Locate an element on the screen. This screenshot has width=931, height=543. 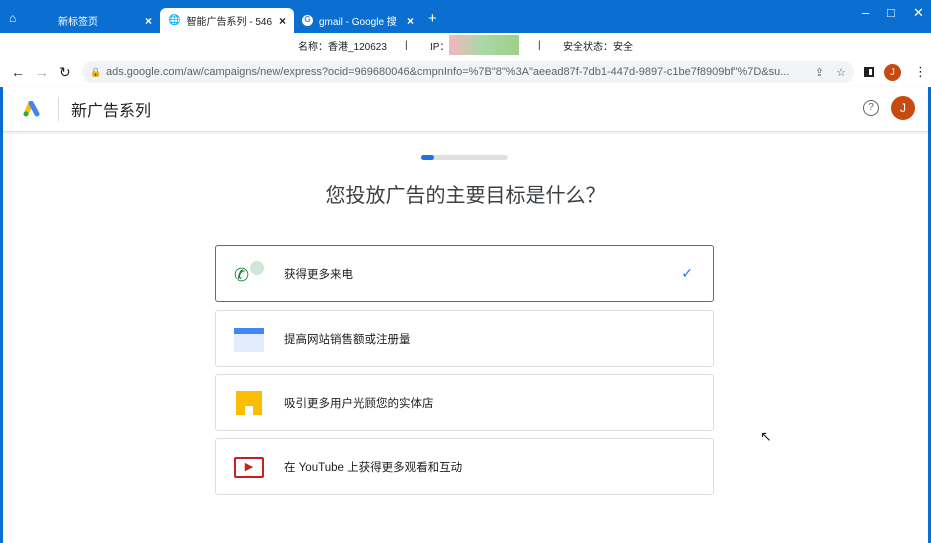
tab-smart-campaign: 🌐 智能广告系列 - 546 × is located at coordinates (227, 20).